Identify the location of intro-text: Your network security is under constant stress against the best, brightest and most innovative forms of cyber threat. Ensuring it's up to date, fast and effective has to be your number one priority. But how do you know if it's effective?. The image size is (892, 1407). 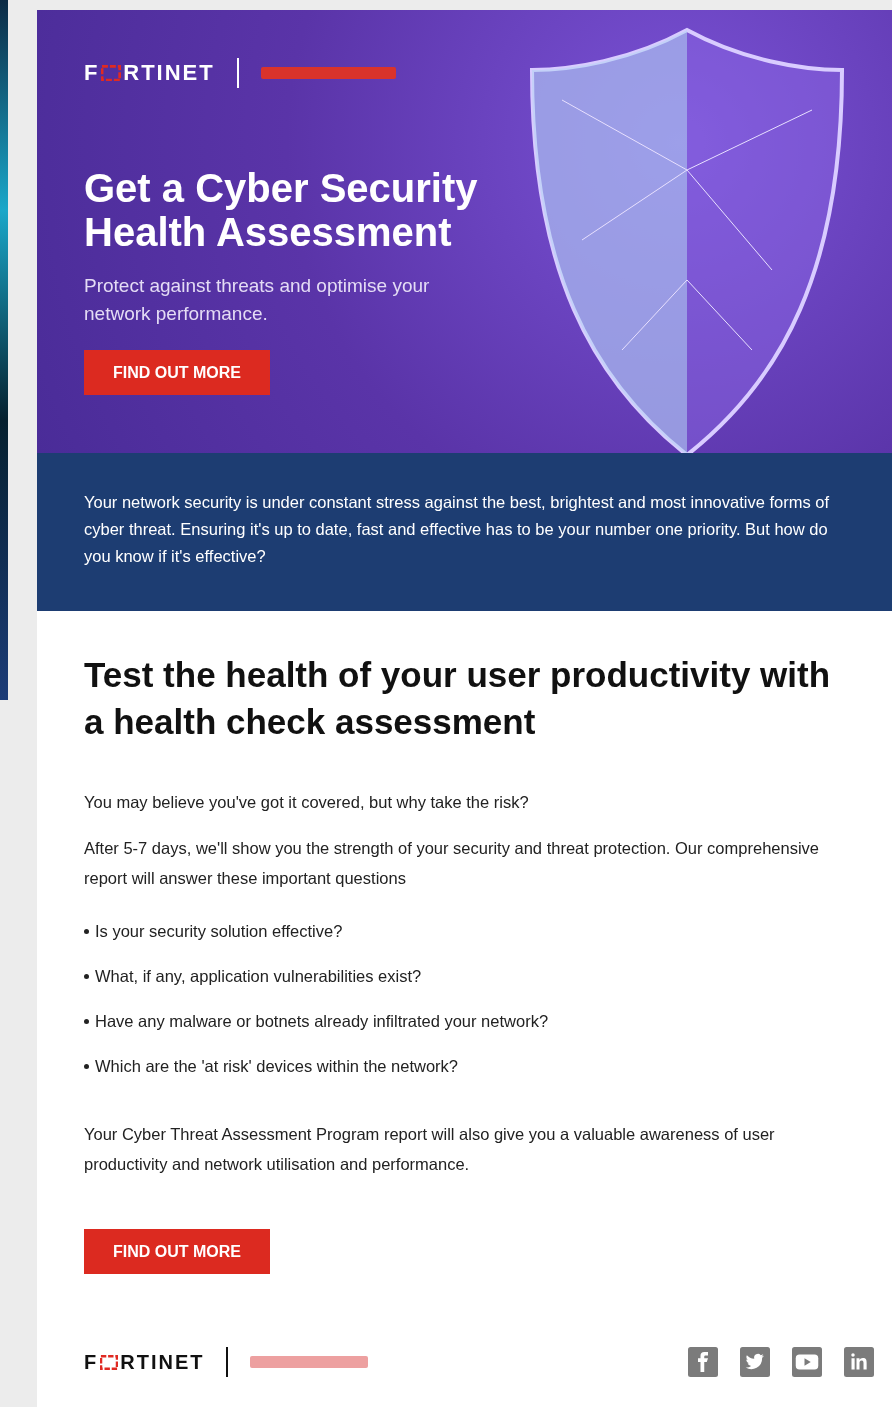
(457, 529).